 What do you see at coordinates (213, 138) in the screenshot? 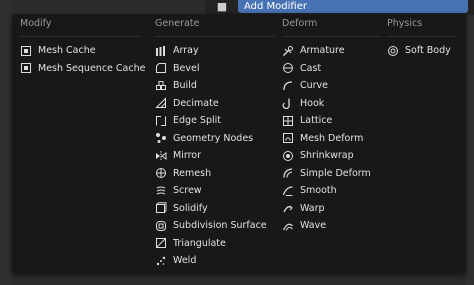
I see `menu-item-label: Geometry Nodes` at bounding box center [213, 138].